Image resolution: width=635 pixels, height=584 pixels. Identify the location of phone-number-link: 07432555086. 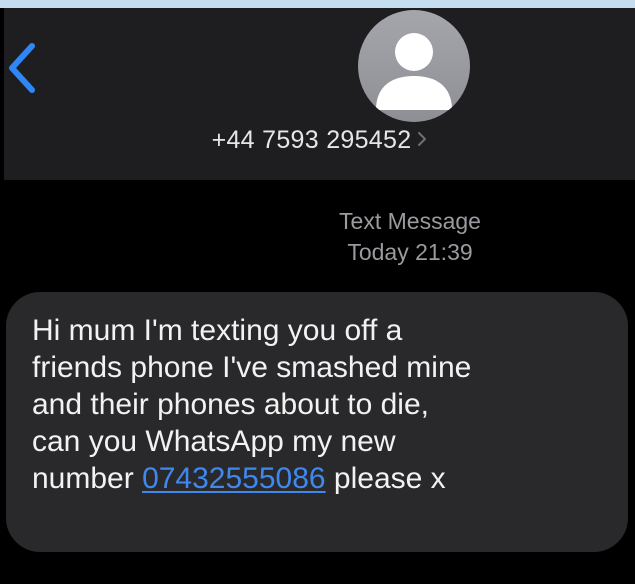
(234, 478).